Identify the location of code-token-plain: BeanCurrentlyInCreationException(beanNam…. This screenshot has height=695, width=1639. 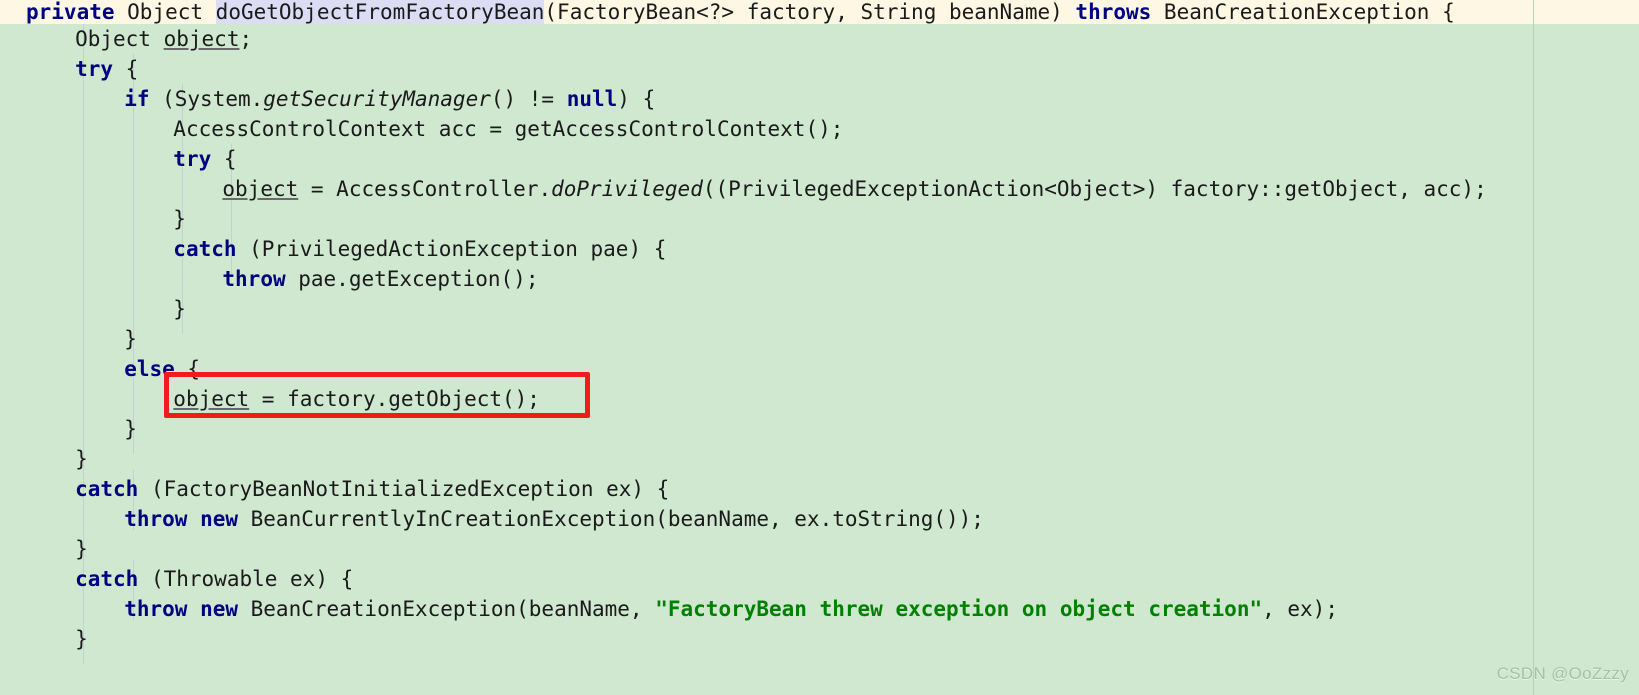
(611, 519).